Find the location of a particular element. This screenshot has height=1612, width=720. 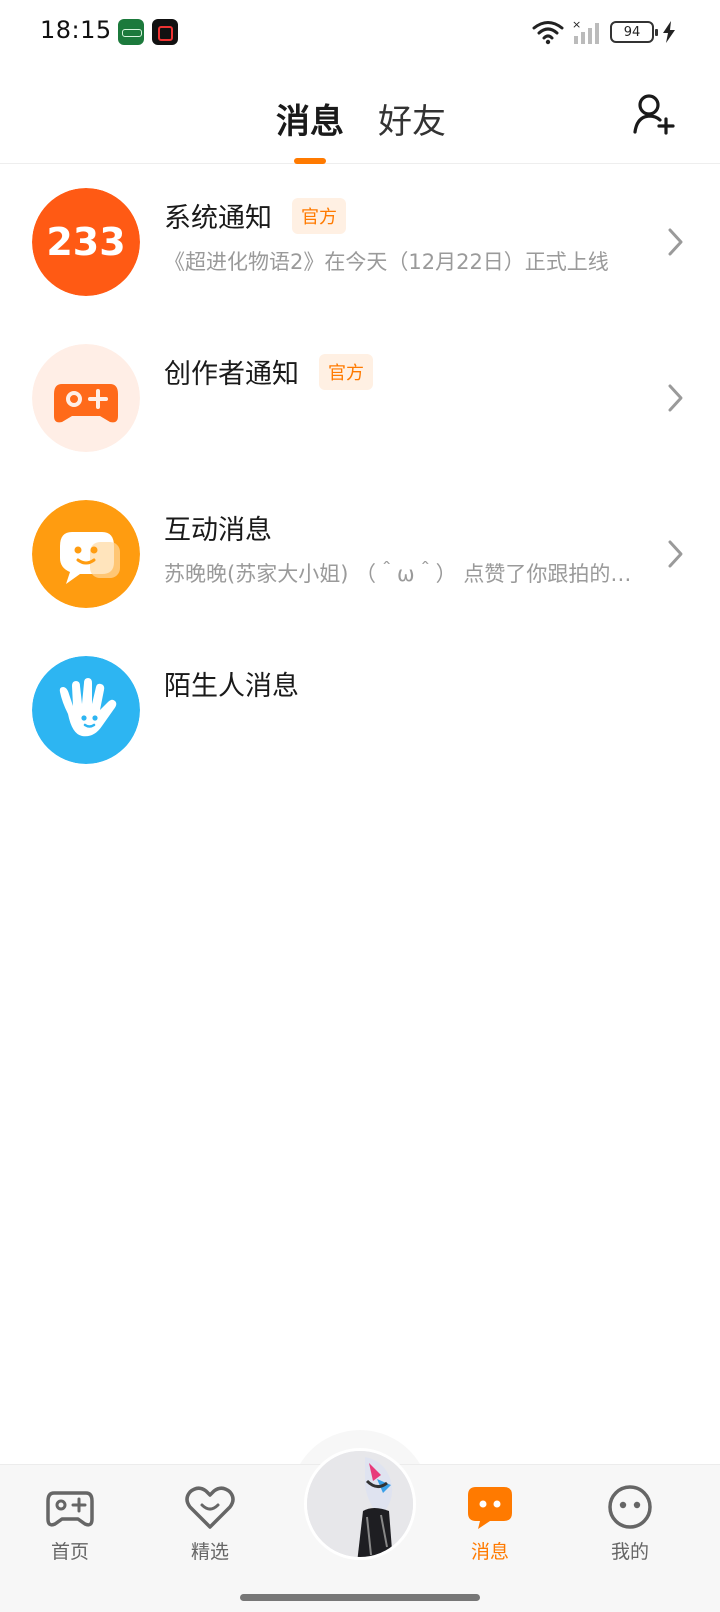

nav-label: 消息 is located at coordinates (489, 1552).